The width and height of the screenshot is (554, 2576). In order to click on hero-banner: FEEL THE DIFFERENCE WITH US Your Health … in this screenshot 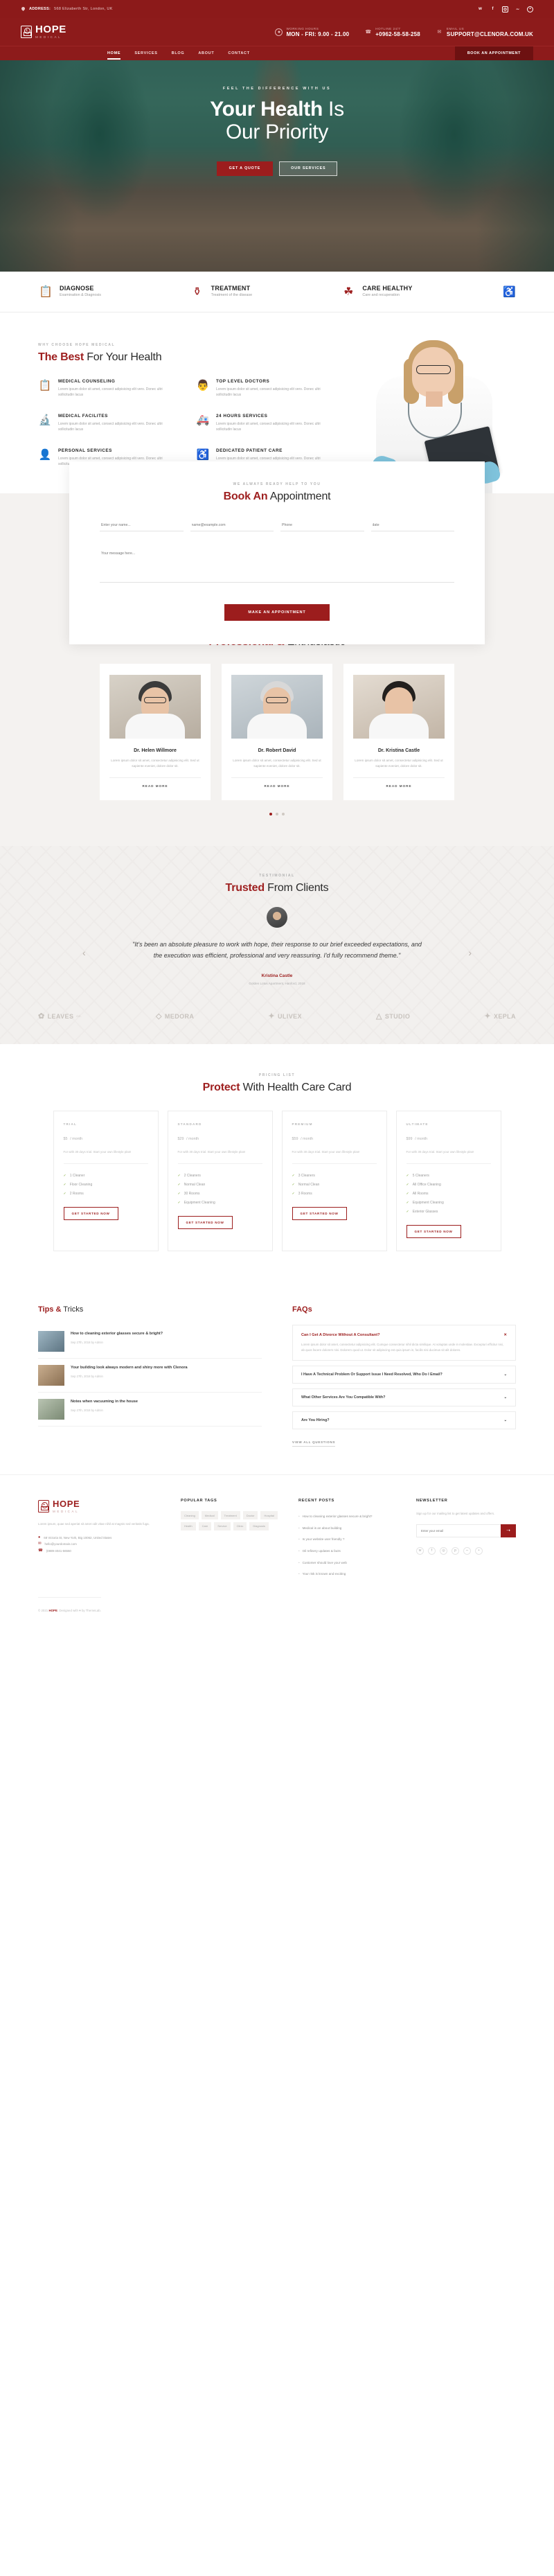, I will do `click(277, 166)`.